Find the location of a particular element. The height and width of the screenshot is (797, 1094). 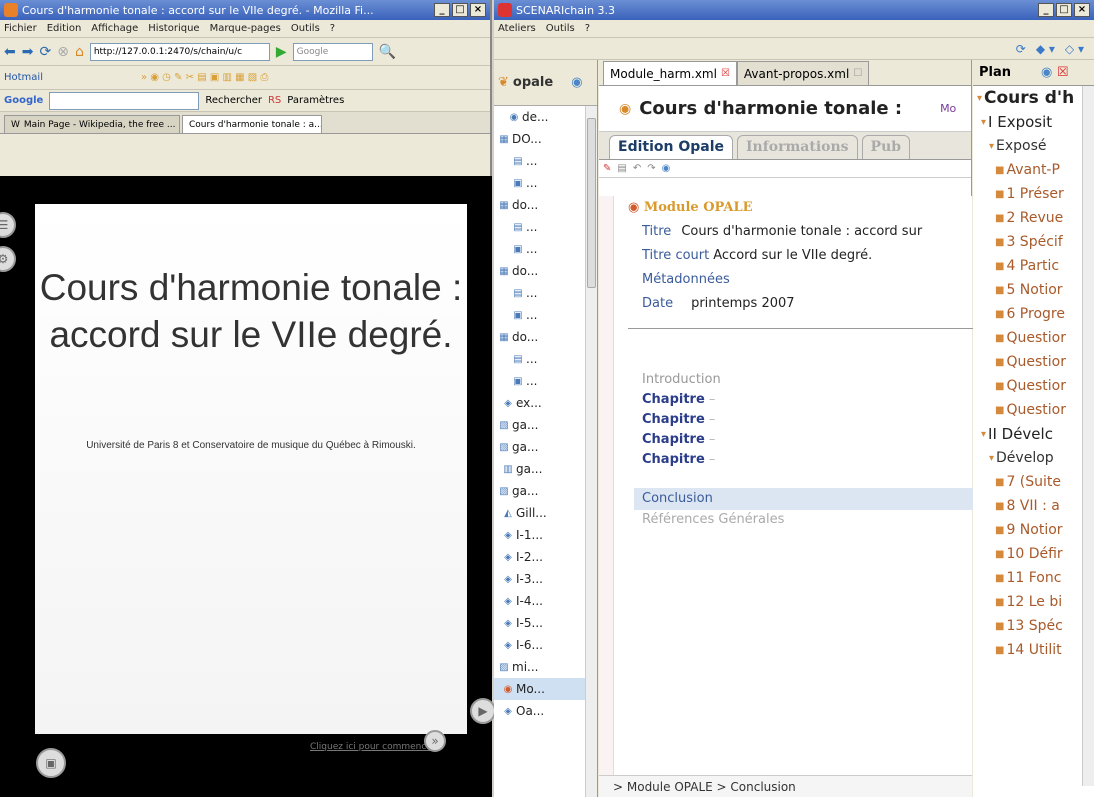

plan-item: ■ 2 Revue is located at coordinates (1033, 218).